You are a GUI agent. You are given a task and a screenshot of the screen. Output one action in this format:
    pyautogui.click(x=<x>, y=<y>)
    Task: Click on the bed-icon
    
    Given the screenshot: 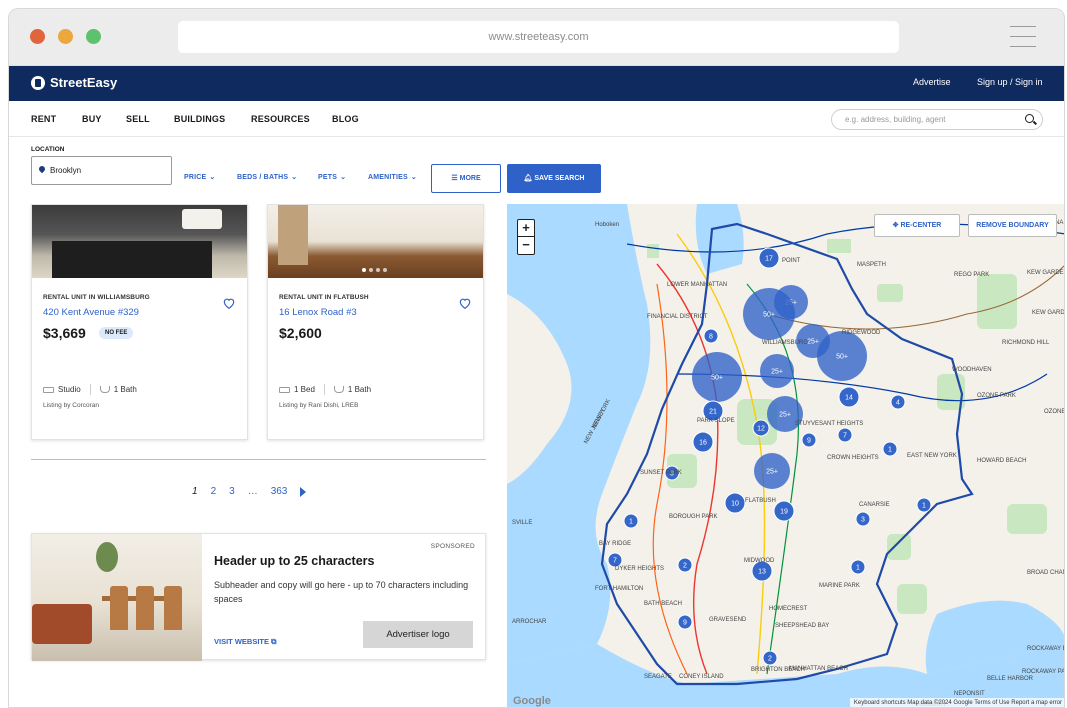 What is the action you would take?
    pyautogui.click(x=48, y=389)
    